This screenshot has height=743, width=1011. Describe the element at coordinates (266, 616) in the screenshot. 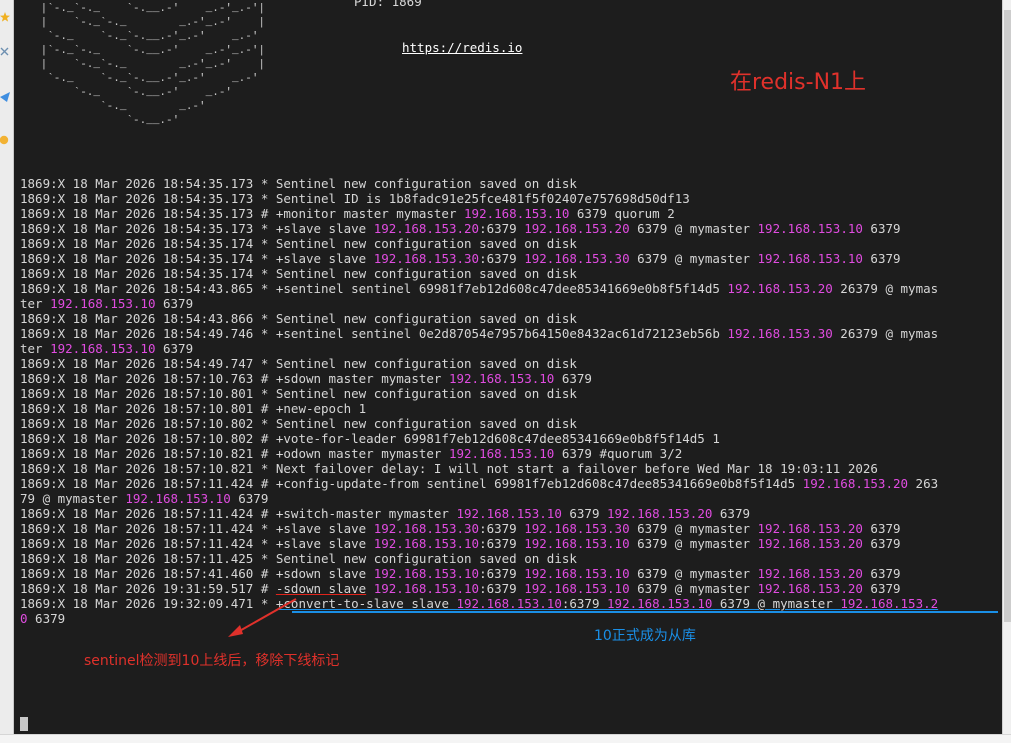

I see `annotation-arrow-line` at that location.